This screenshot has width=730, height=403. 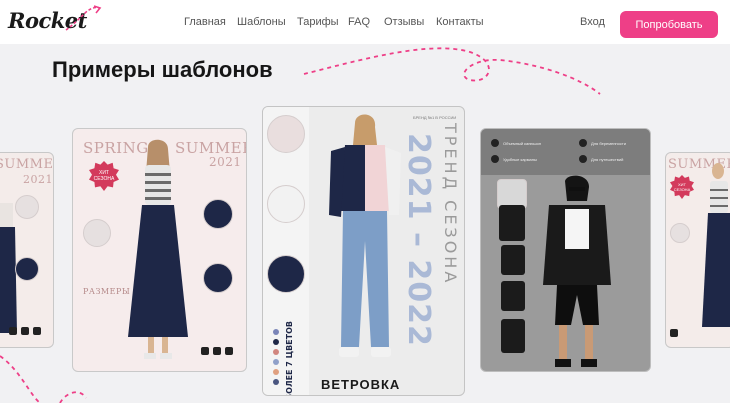 What do you see at coordinates (565, 152) in the screenshot?
I see `card4-feature-bar` at bounding box center [565, 152].